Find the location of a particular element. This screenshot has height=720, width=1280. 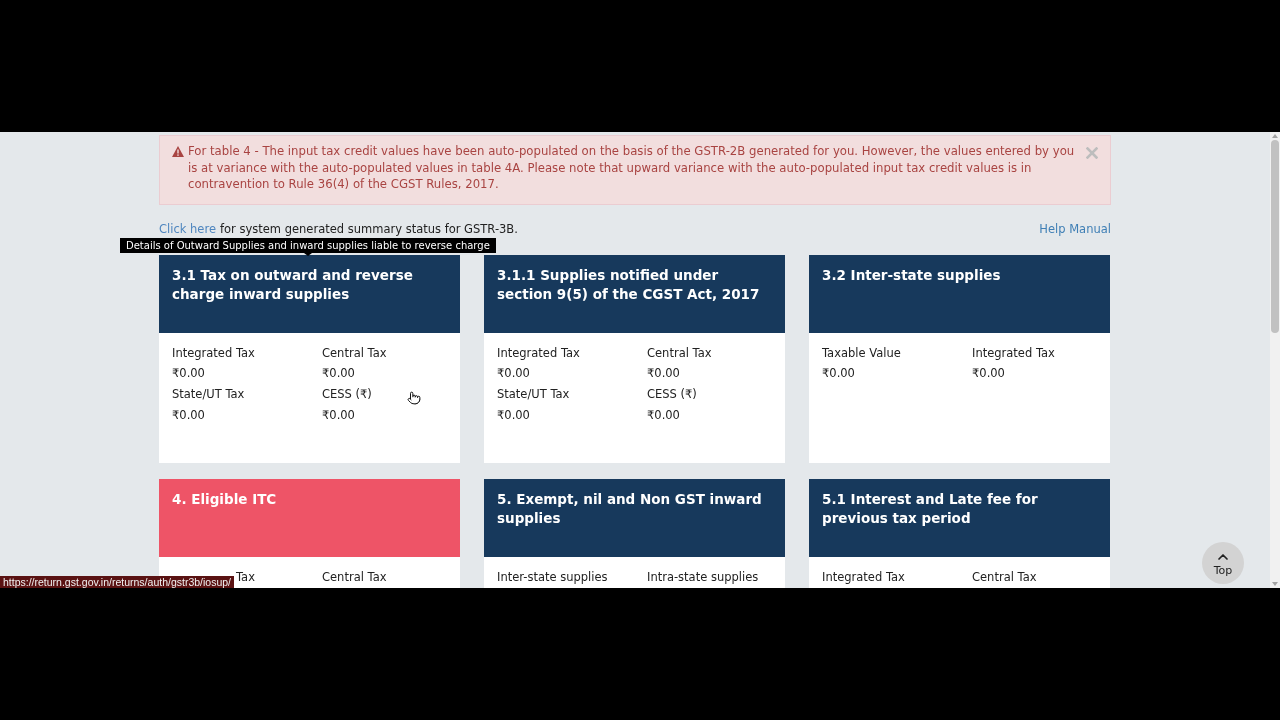

summary-card: 5. Exempt, nil and Non GST inward supplies Inter-state supplies Intra-state supplies is located at coordinates (634, 533).